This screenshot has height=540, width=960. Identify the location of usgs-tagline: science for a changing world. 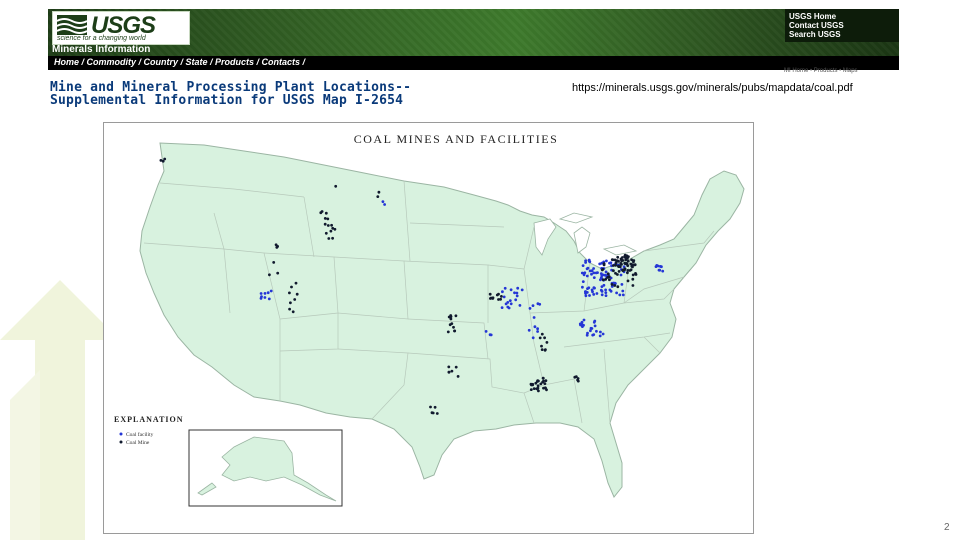
(101, 38).